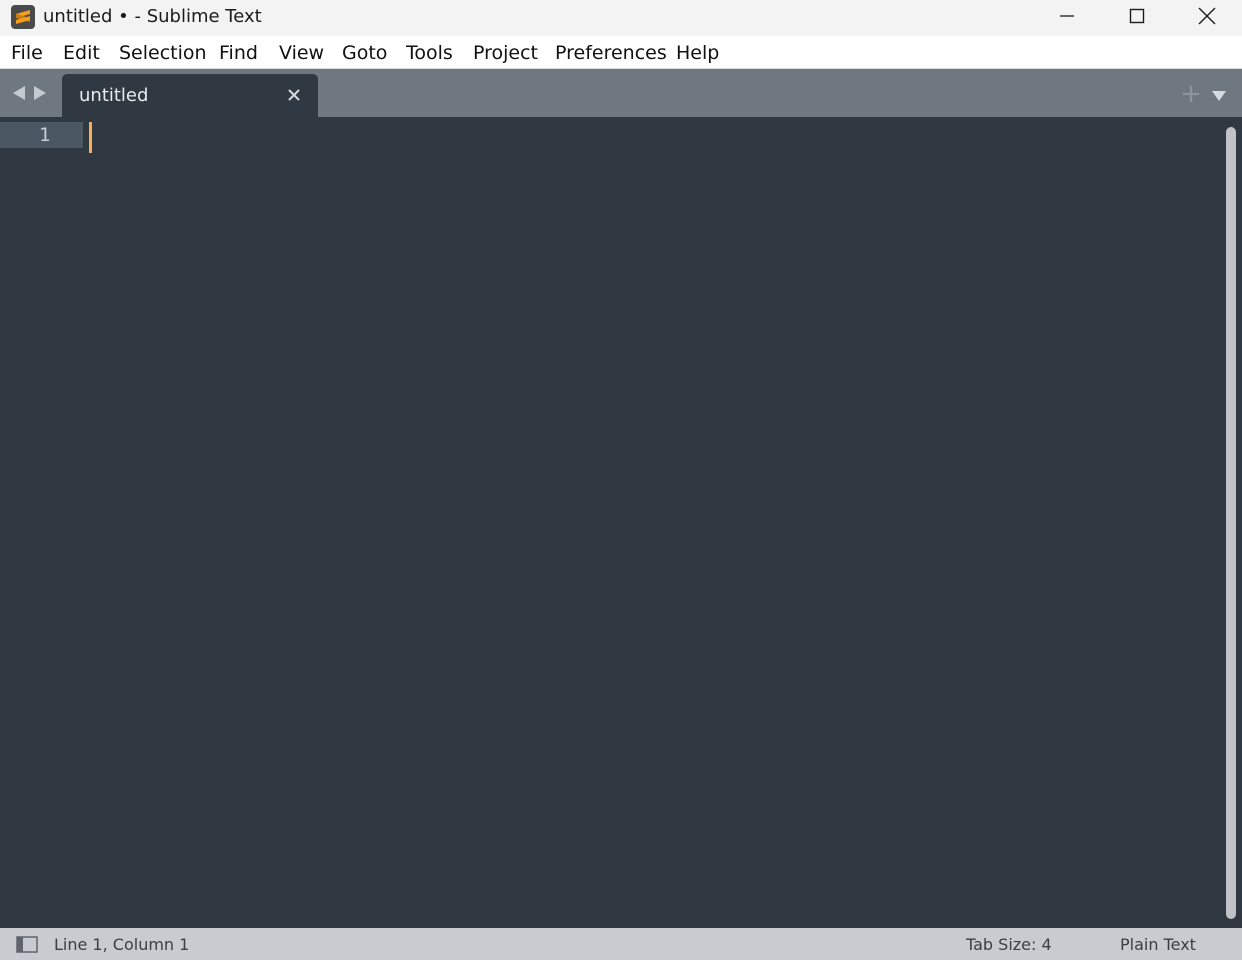 This screenshot has height=960, width=1242. What do you see at coordinates (40, 95) in the screenshot?
I see `arrow-right-icon` at bounding box center [40, 95].